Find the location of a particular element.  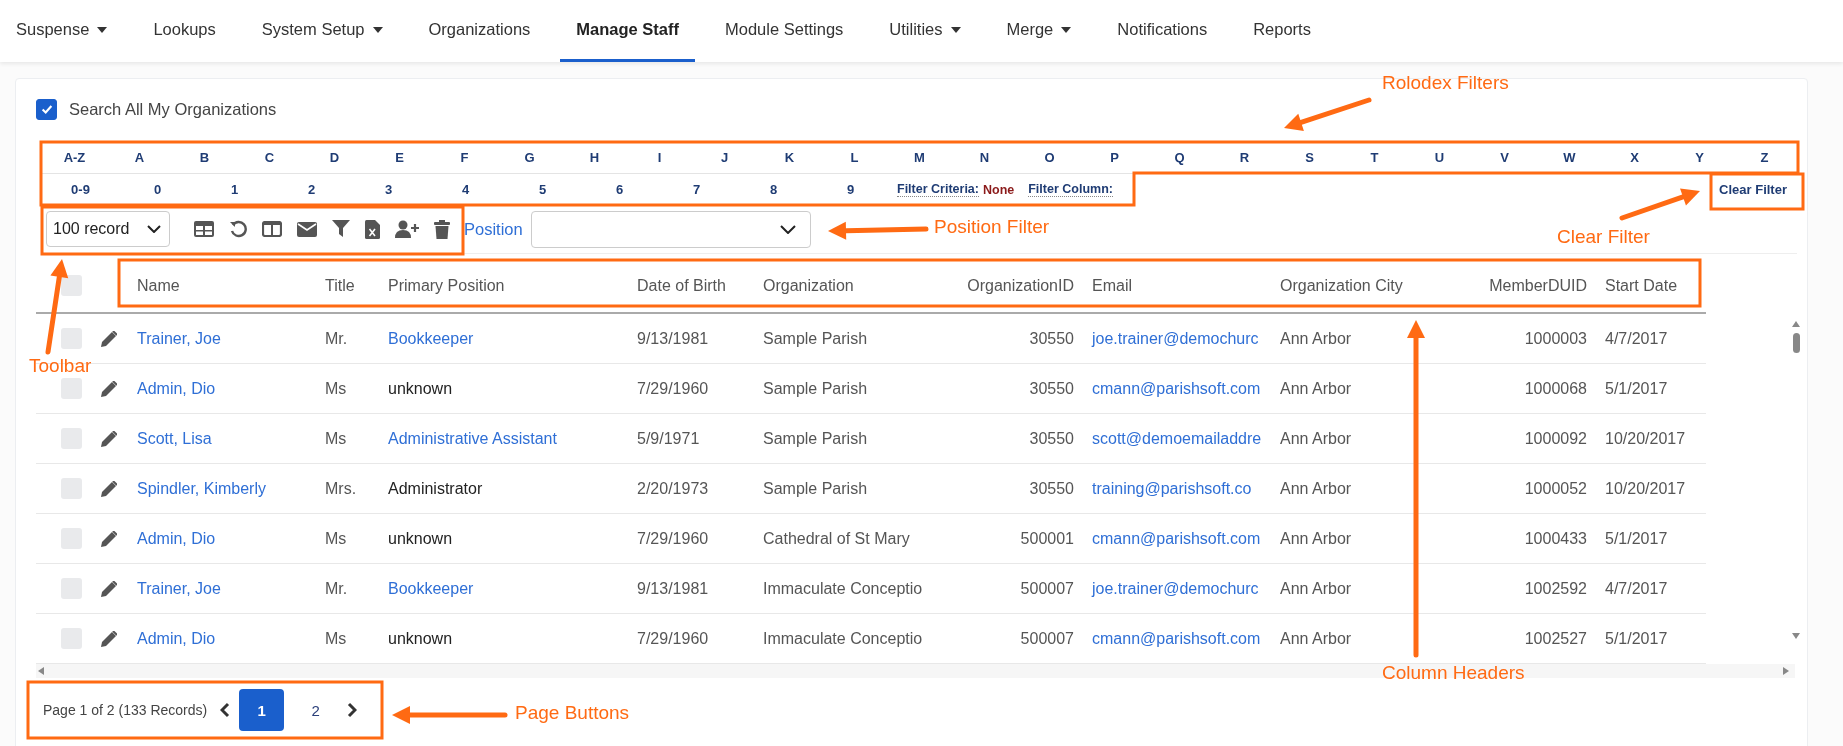

rolodex-digit-link: 0 is located at coordinates (157, 189).